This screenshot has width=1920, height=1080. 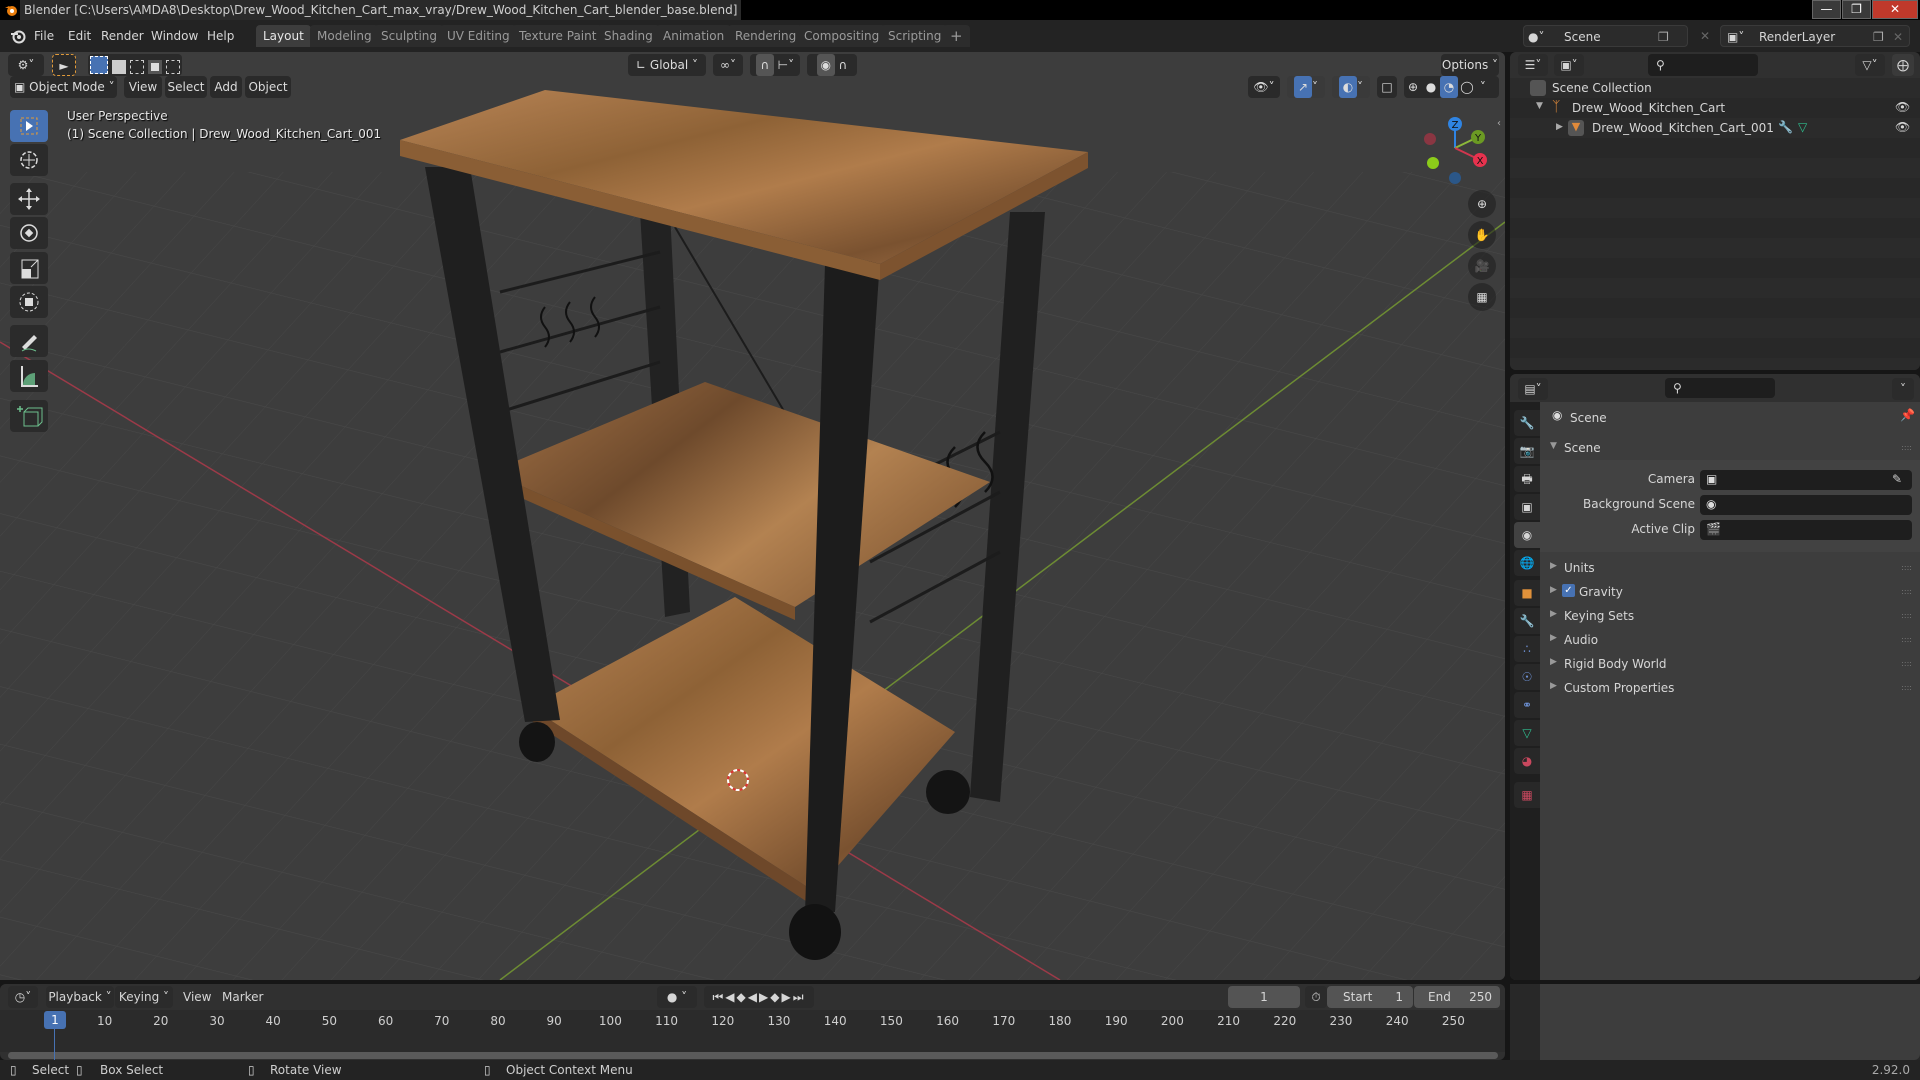 I want to click on tab-material: ◕, so click(x=1527, y=761).